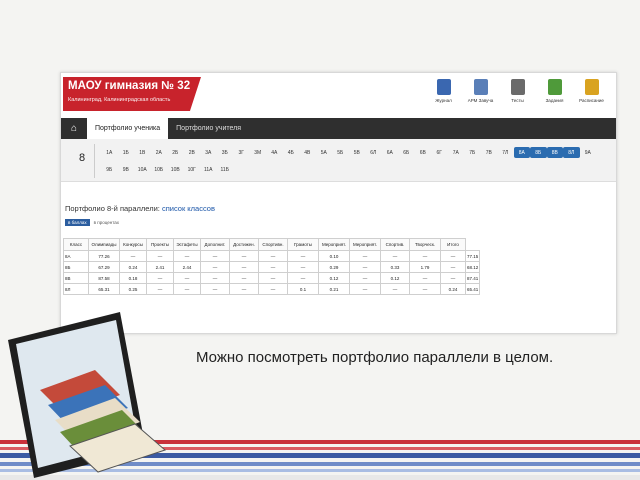  Describe the element at coordinates (480, 91) in the screenshot. I see `toolbar-workstation: АРМ Завуча` at that location.